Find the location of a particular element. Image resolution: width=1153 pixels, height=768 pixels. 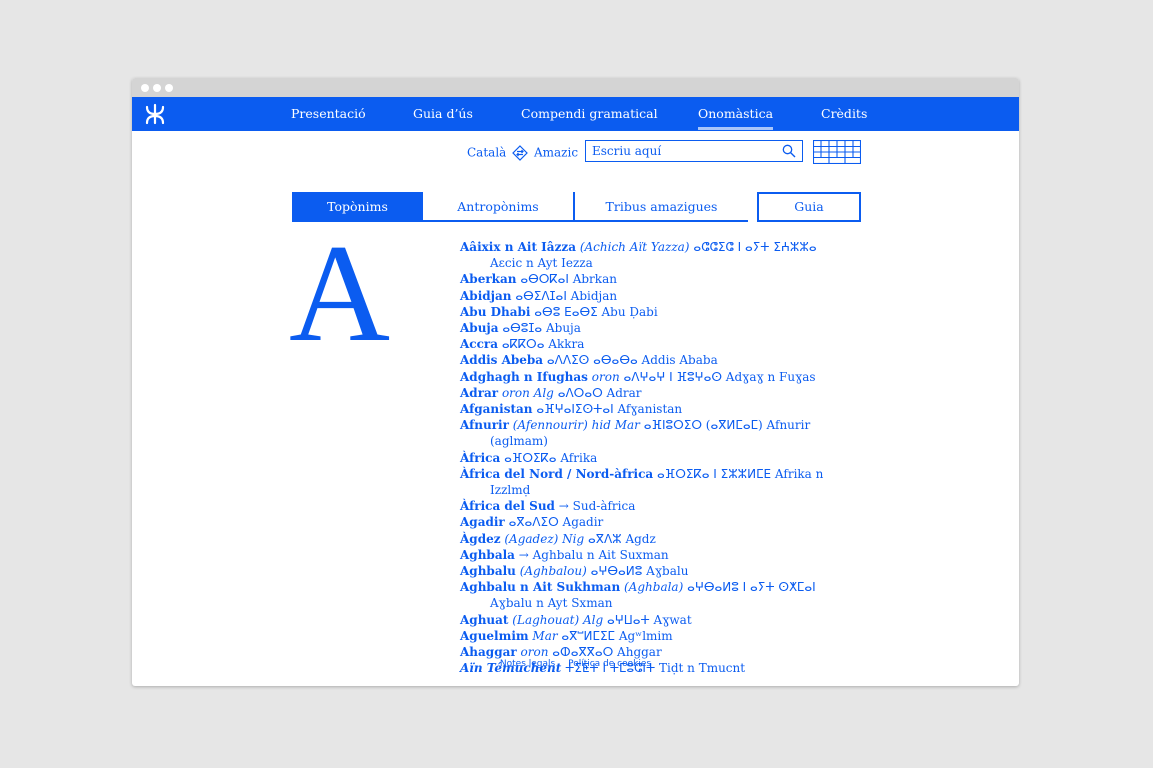

list-item: Aghuat (Laghouat) Alg ⴰⵖⵡⴰⵜ Aɣwat is located at coordinates (655, 620).